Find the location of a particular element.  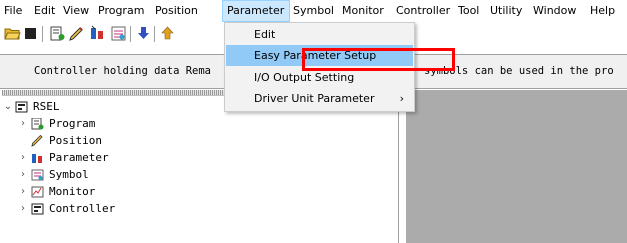

monitor-icon is located at coordinates (37, 192).